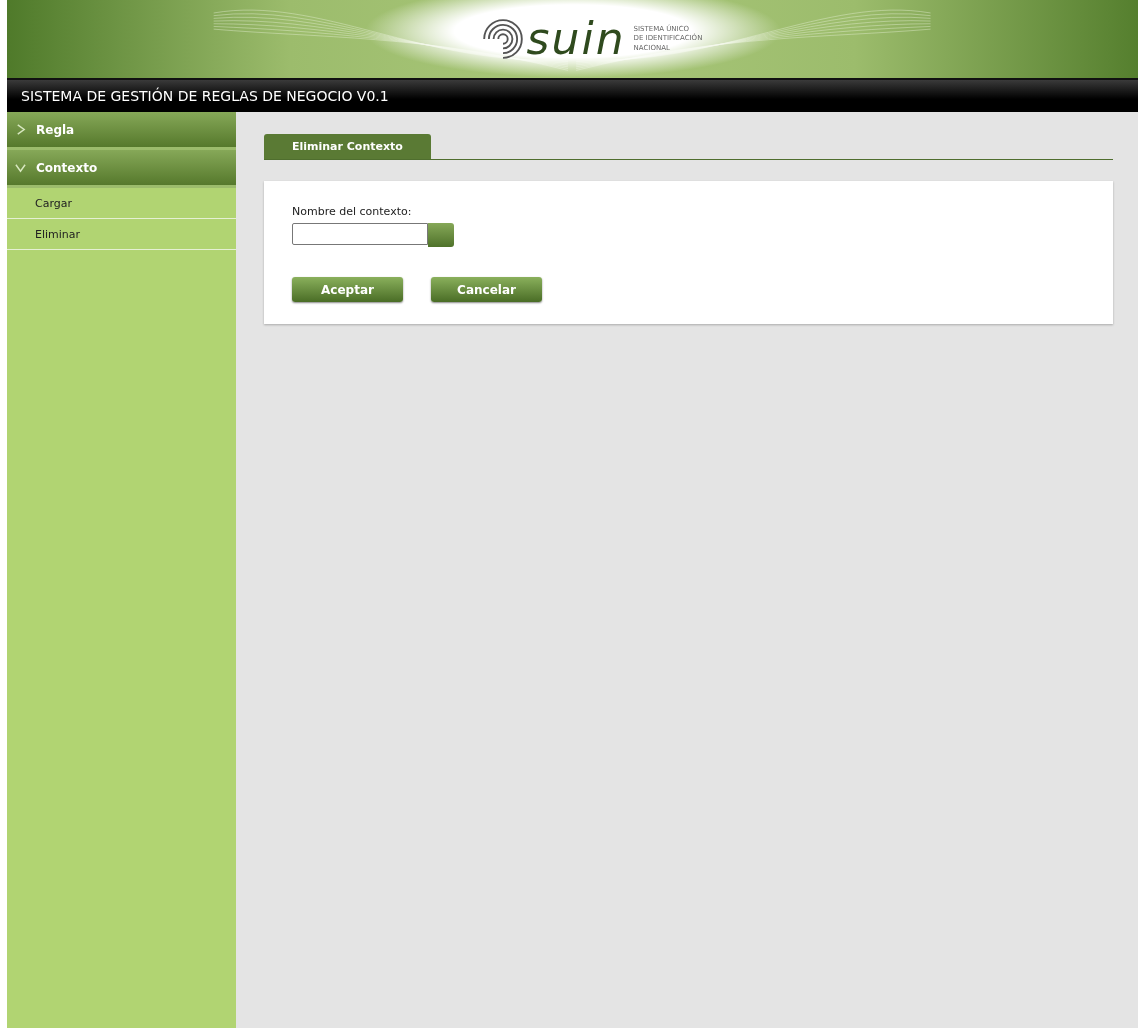 The image size is (1138, 1028). What do you see at coordinates (347, 146) in the screenshot?
I see `tab: Eliminar Contexto` at bounding box center [347, 146].